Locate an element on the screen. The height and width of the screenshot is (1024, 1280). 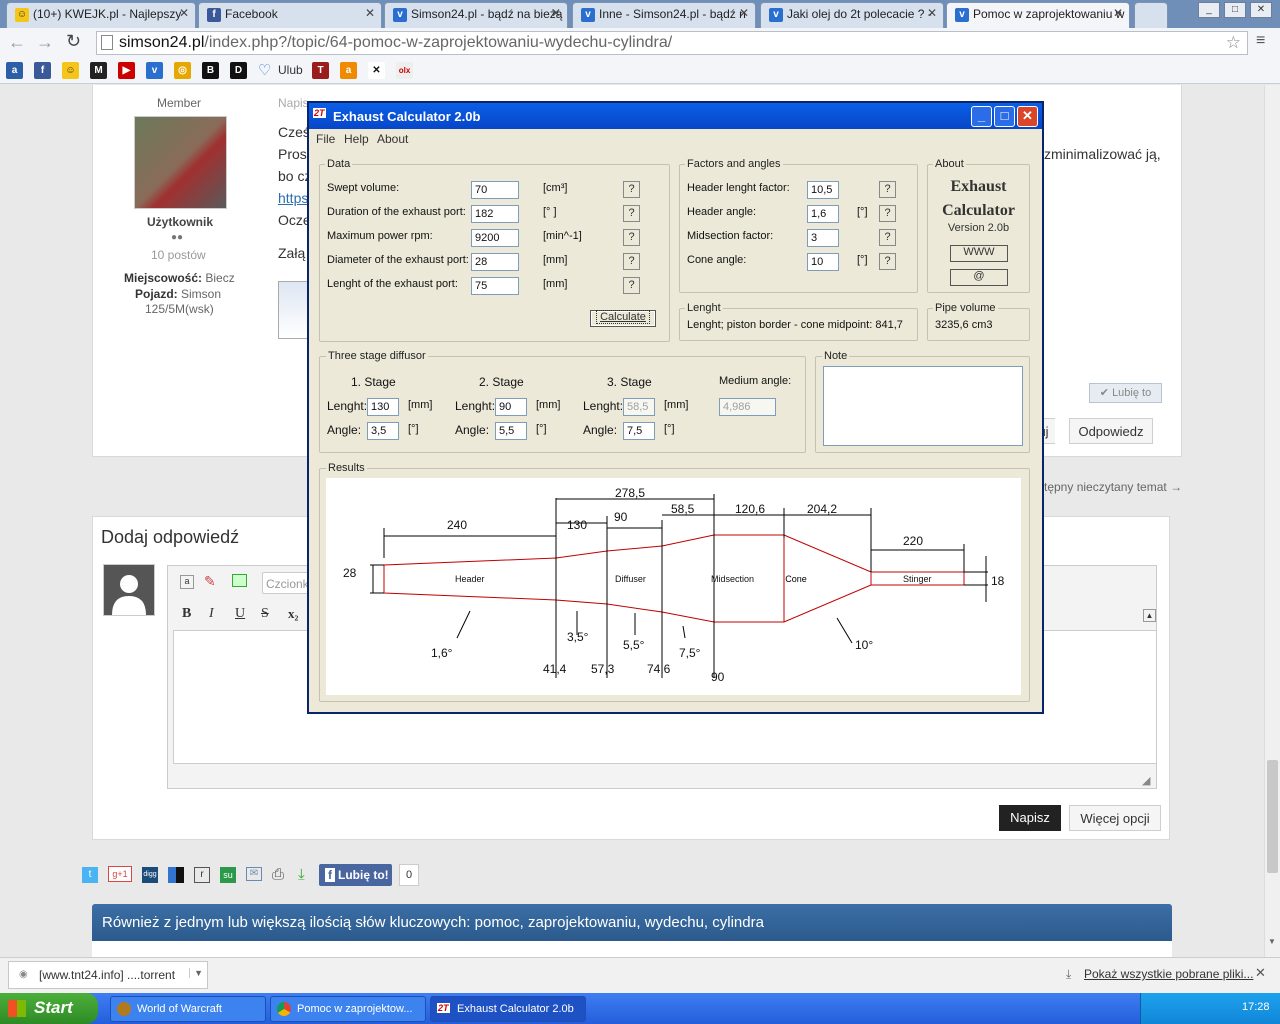
tab-simson-3: v Jaki olej do 2t polecacie ? - ✕ is located at coordinates (852, 15).